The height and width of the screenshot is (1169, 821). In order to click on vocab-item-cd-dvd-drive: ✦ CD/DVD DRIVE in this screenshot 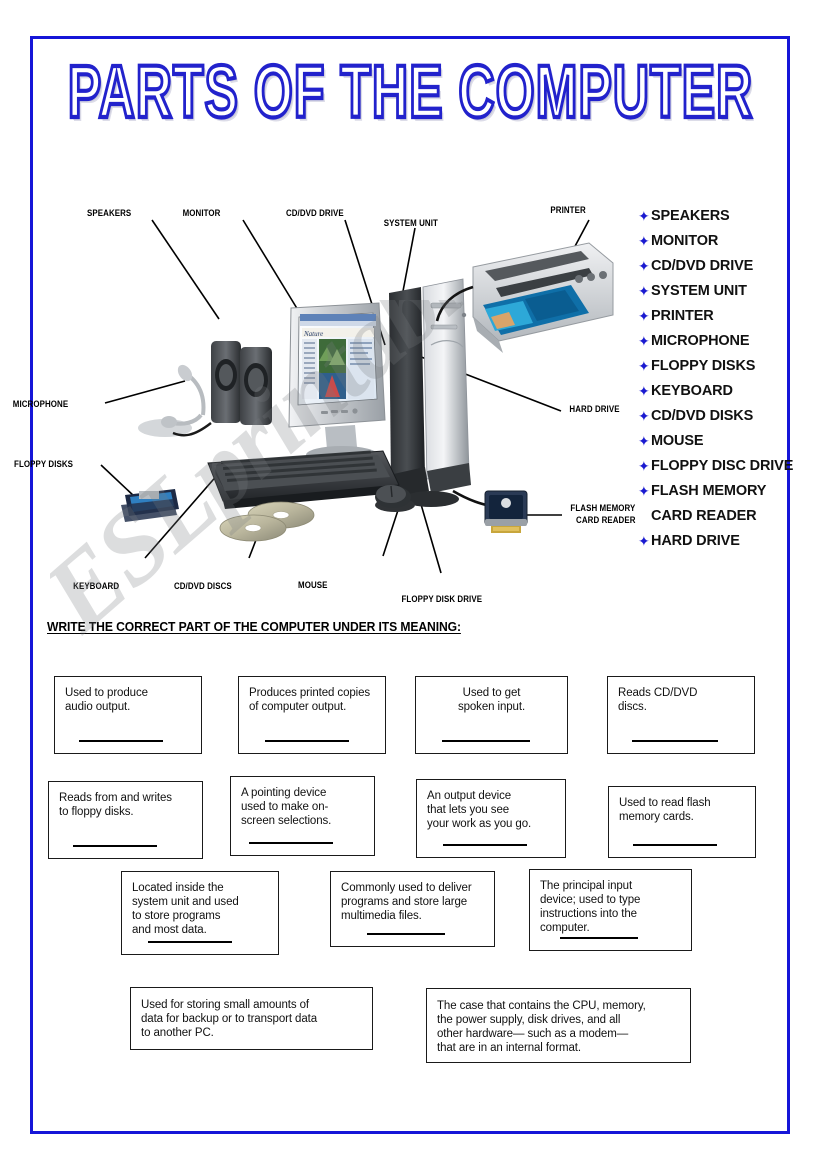, I will do `click(719, 267)`.